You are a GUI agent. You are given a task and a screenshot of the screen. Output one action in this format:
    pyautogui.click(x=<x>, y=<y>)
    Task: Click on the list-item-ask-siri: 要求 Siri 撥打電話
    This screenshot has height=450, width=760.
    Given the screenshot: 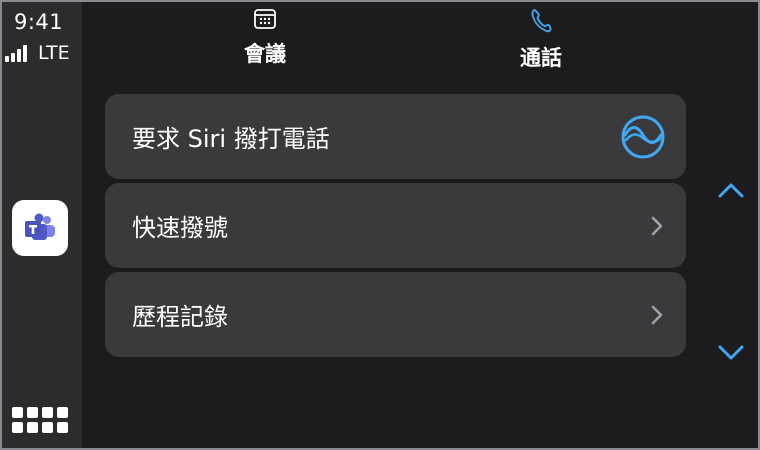 What is the action you would take?
    pyautogui.click(x=395, y=136)
    